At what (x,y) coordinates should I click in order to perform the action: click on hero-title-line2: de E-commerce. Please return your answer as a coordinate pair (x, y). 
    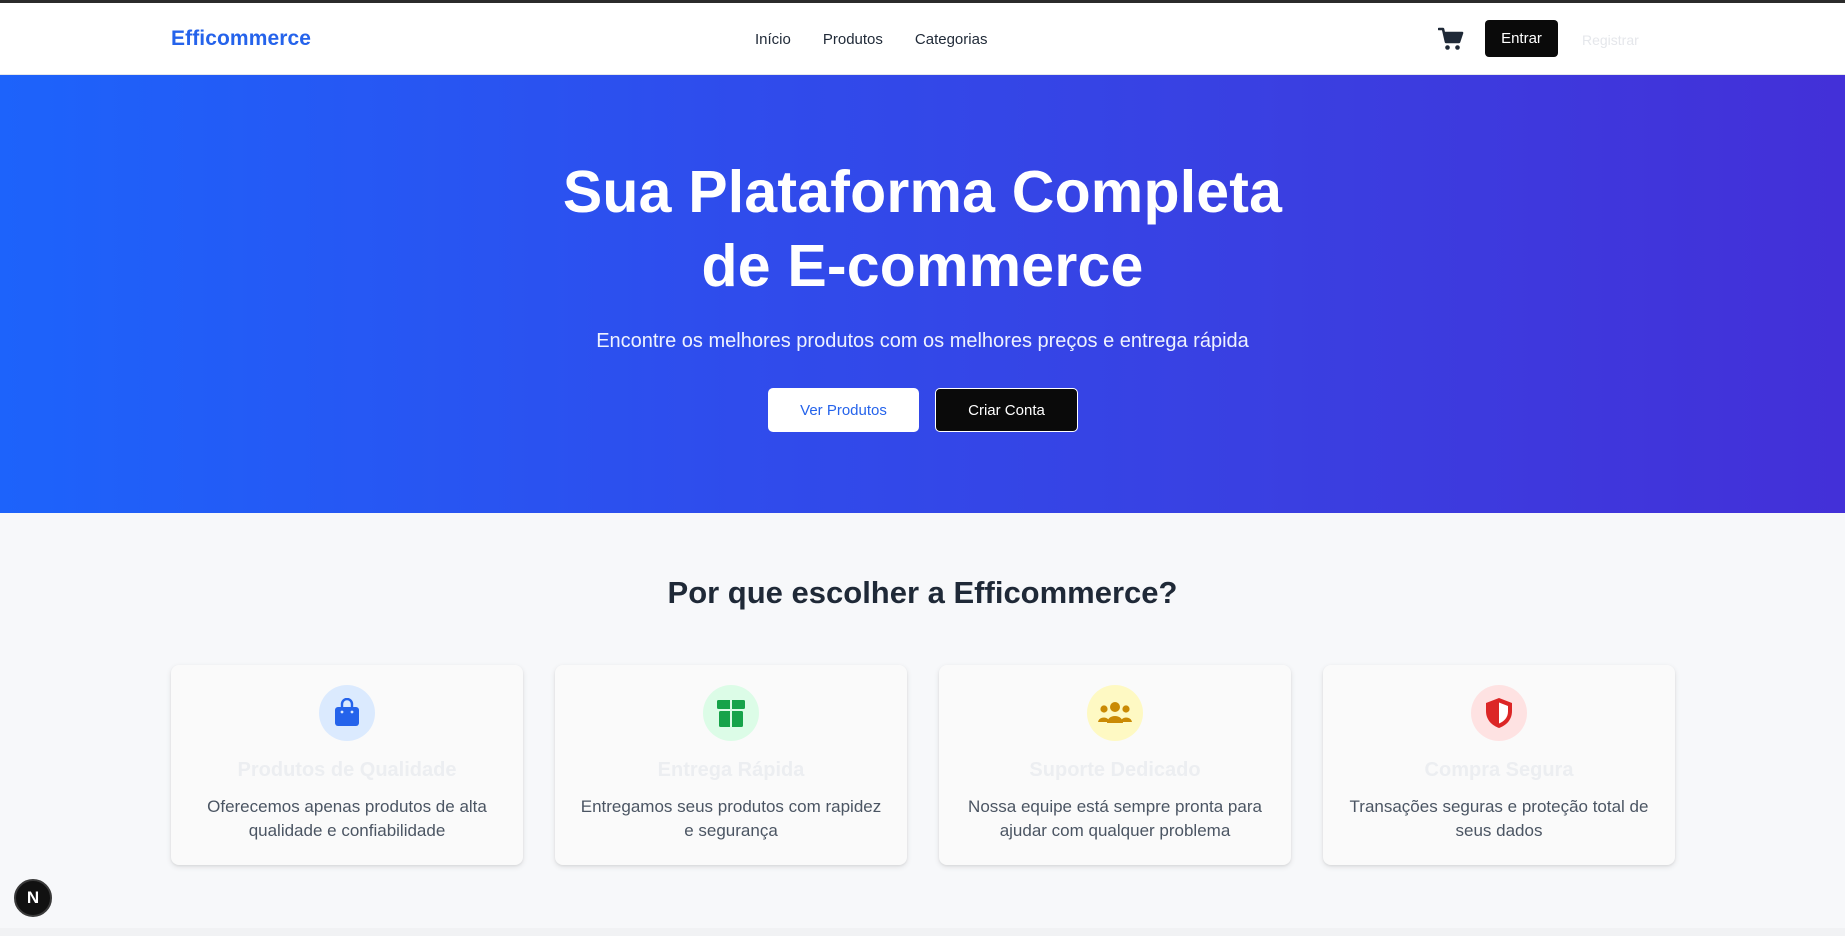
    Looking at the image, I should click on (922, 266).